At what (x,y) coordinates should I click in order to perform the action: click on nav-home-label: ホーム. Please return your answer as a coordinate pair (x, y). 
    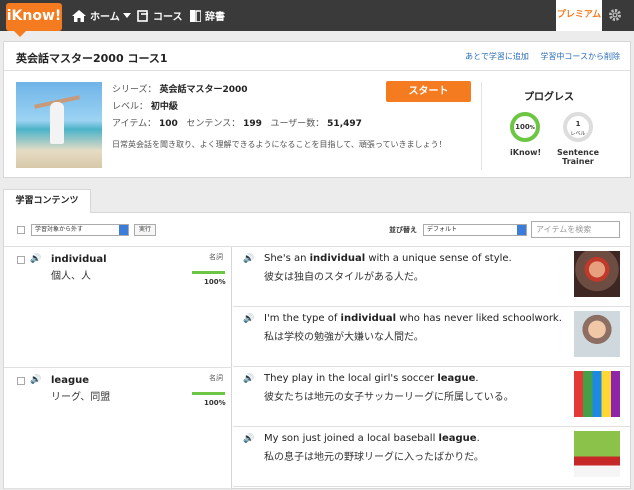
    Looking at the image, I should click on (105, 17).